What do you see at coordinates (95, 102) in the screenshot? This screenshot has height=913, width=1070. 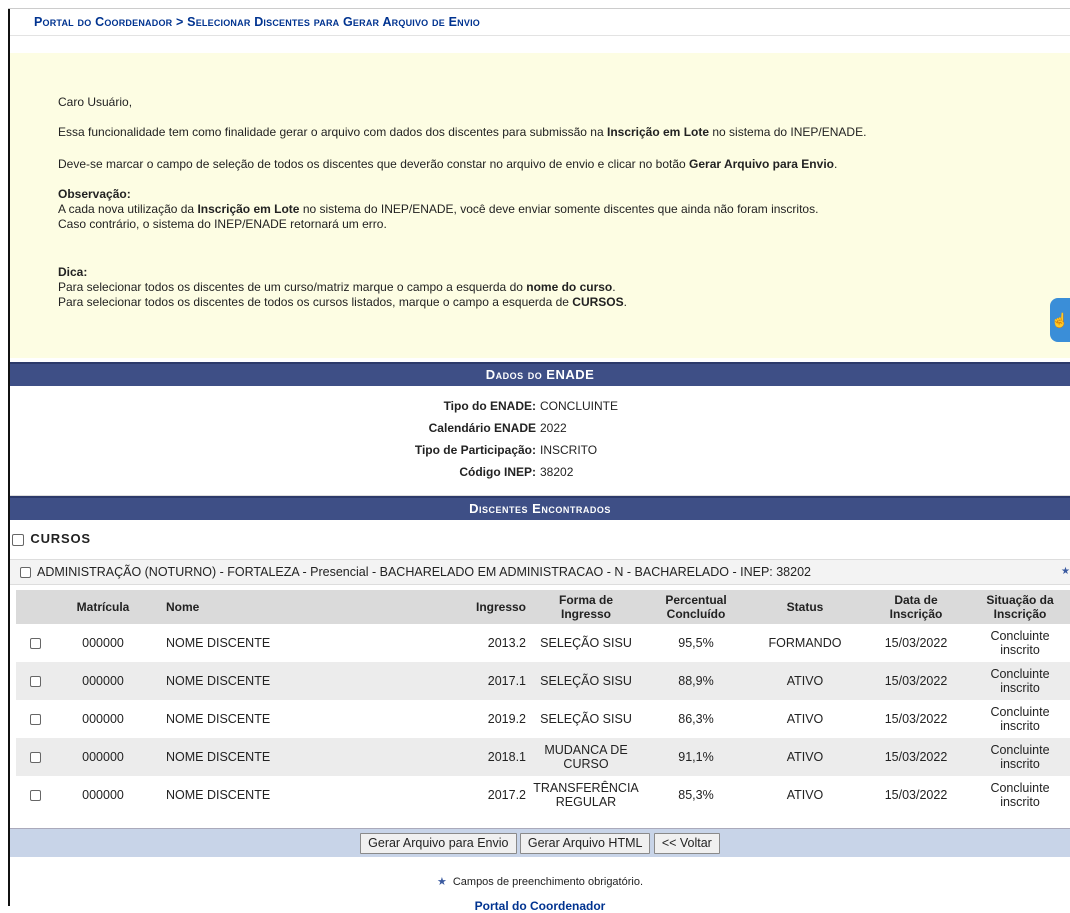 I see `info-greeting: Caro Usuário,` at bounding box center [95, 102].